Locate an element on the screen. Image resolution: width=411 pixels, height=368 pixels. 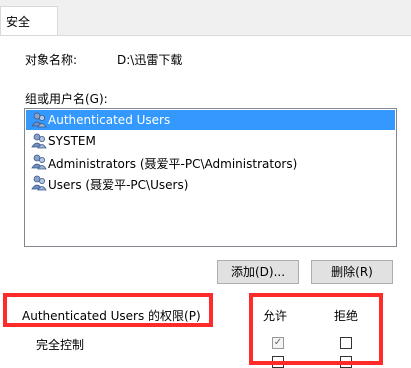
user-item-label: SYSTEM is located at coordinates (72, 141).